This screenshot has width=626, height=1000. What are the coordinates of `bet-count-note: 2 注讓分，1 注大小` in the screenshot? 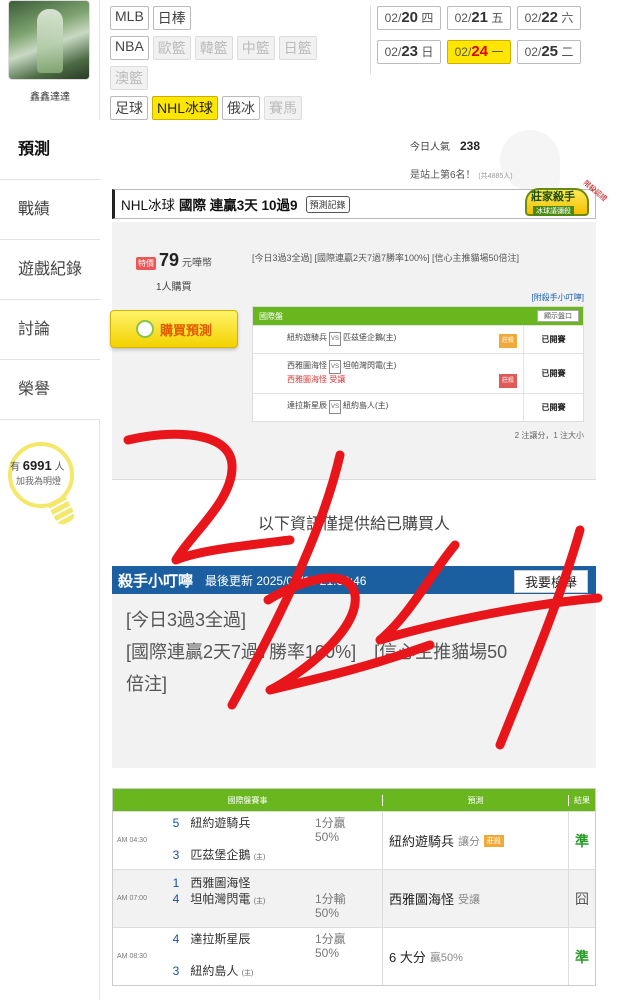 It's located at (549, 435).